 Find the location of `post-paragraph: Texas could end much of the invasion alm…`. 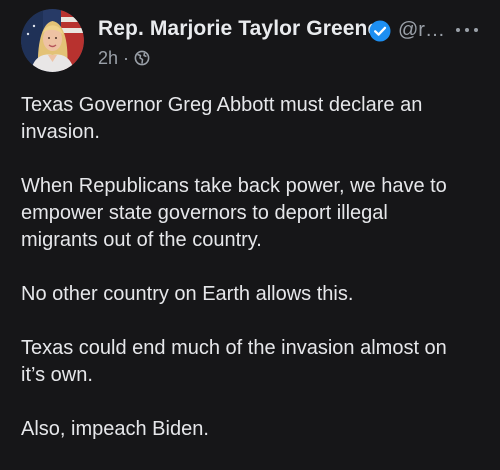

post-paragraph: Texas could end much of the invasion alm… is located at coordinates (234, 361).